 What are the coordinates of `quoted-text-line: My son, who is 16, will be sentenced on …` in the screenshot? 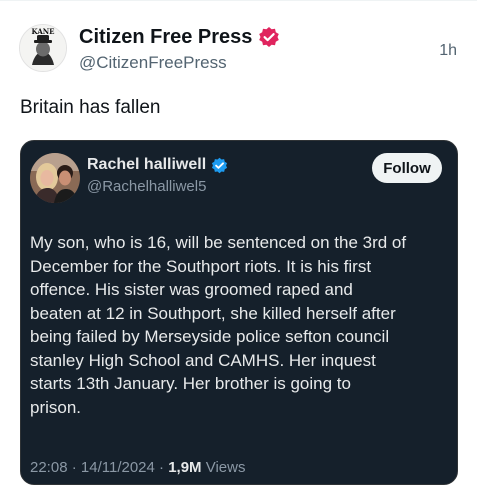 It's located at (218, 242).